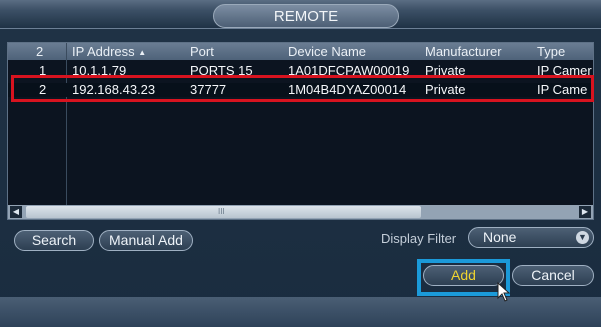 The height and width of the screenshot is (327, 601). Describe the element at coordinates (142, 52) in the screenshot. I see `sort-ascending-icon: ▲` at that location.